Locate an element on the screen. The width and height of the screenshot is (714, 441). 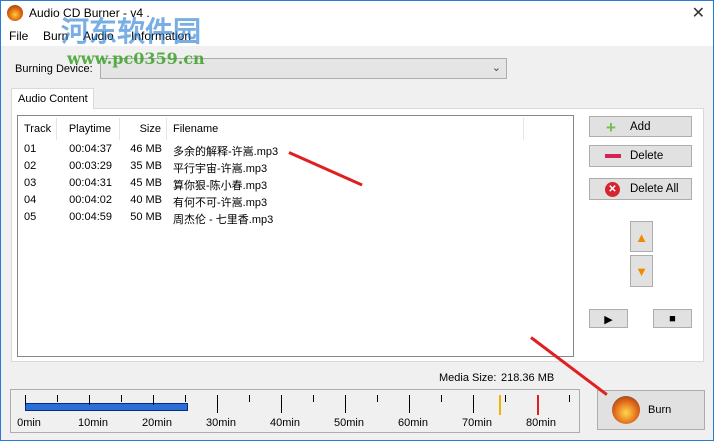
cell-time: 00:04:59 is located at coordinates (90, 217).